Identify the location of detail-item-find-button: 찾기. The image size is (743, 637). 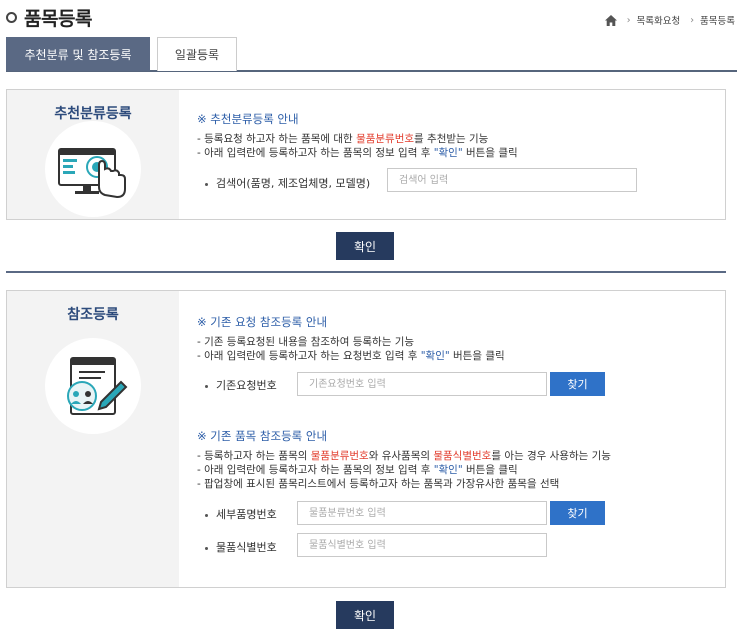
(577, 513).